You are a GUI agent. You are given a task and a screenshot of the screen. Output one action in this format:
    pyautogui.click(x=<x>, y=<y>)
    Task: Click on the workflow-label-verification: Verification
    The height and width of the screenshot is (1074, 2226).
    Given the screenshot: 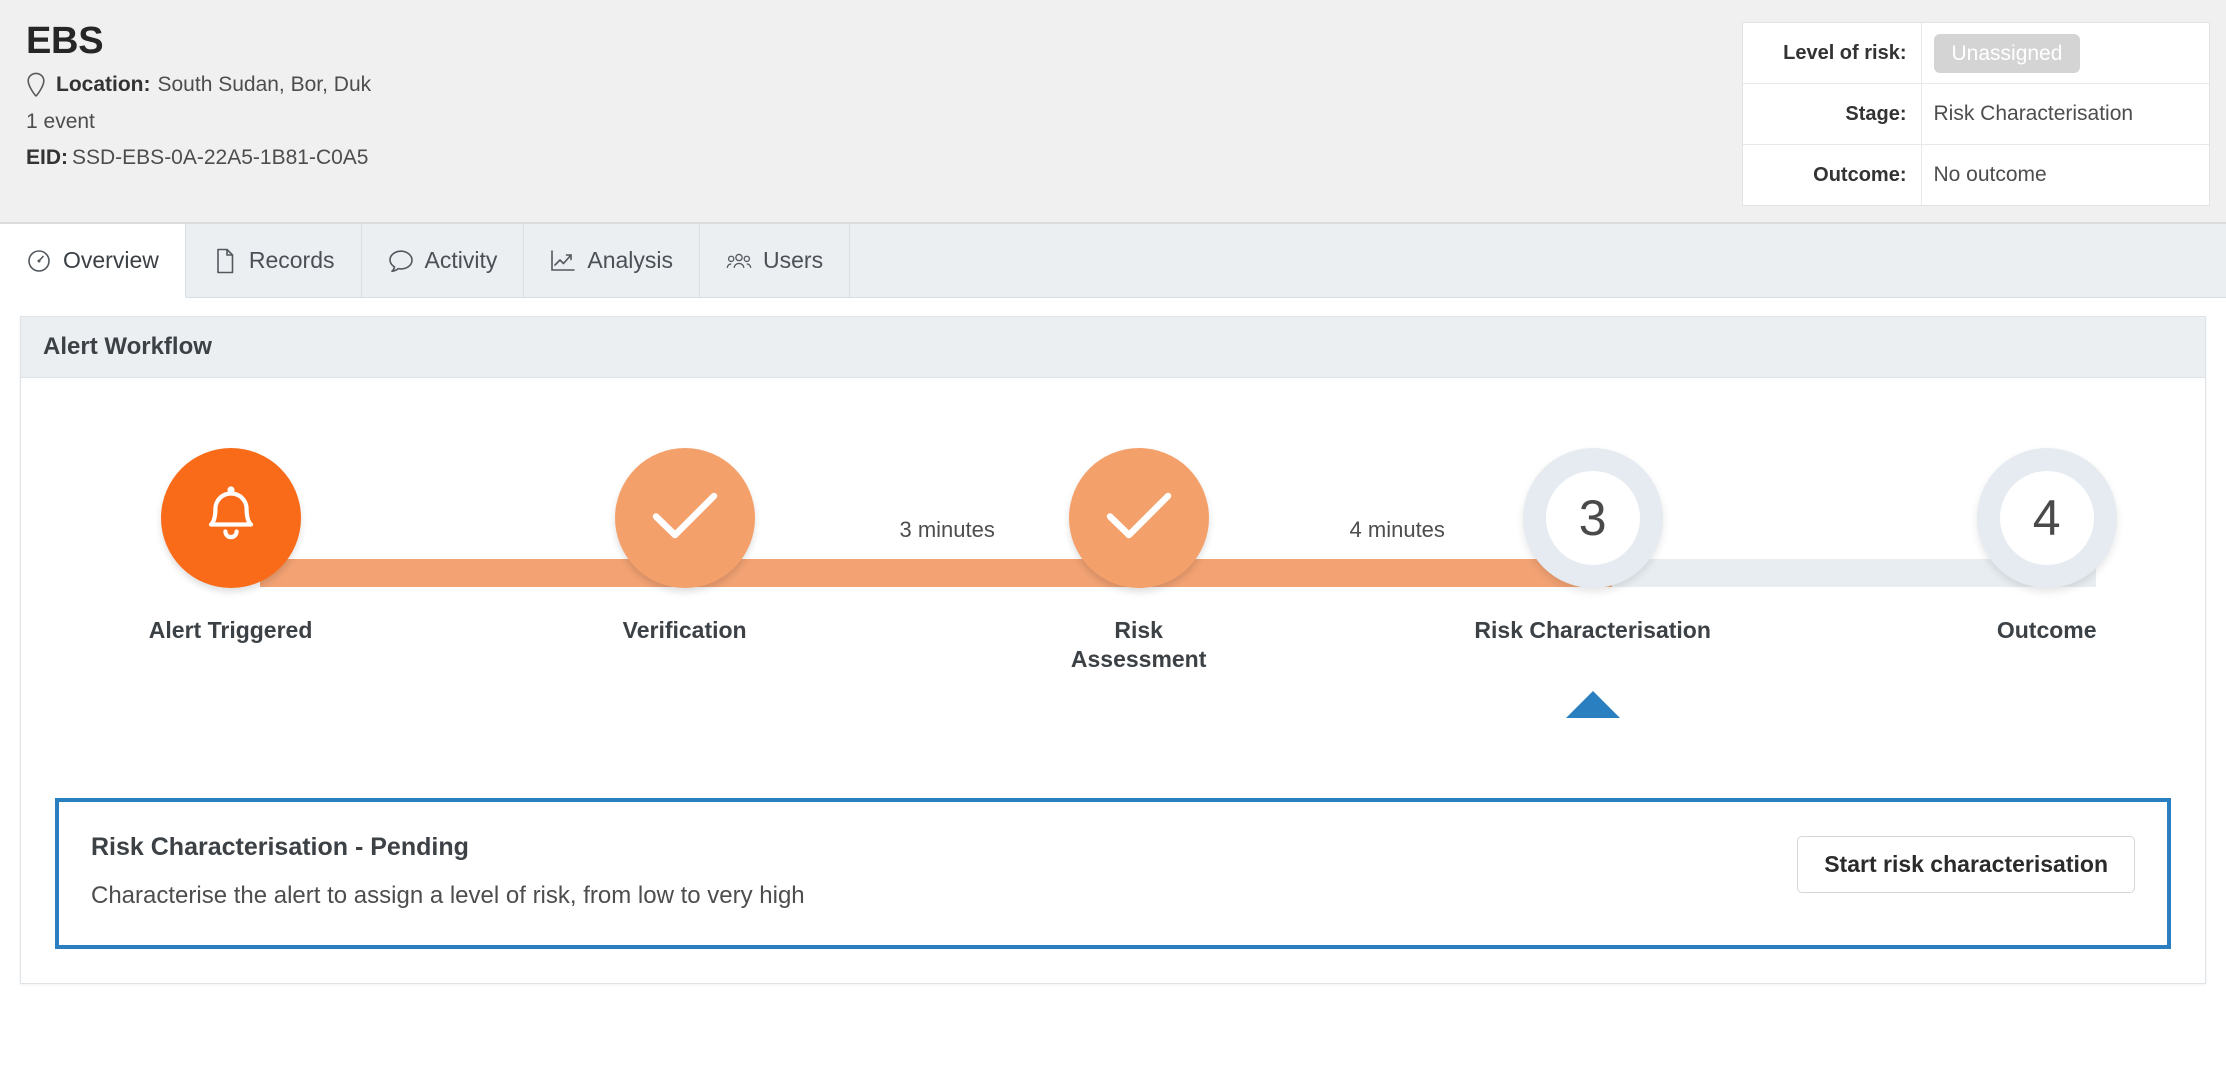 What is the action you would take?
    pyautogui.click(x=684, y=630)
    